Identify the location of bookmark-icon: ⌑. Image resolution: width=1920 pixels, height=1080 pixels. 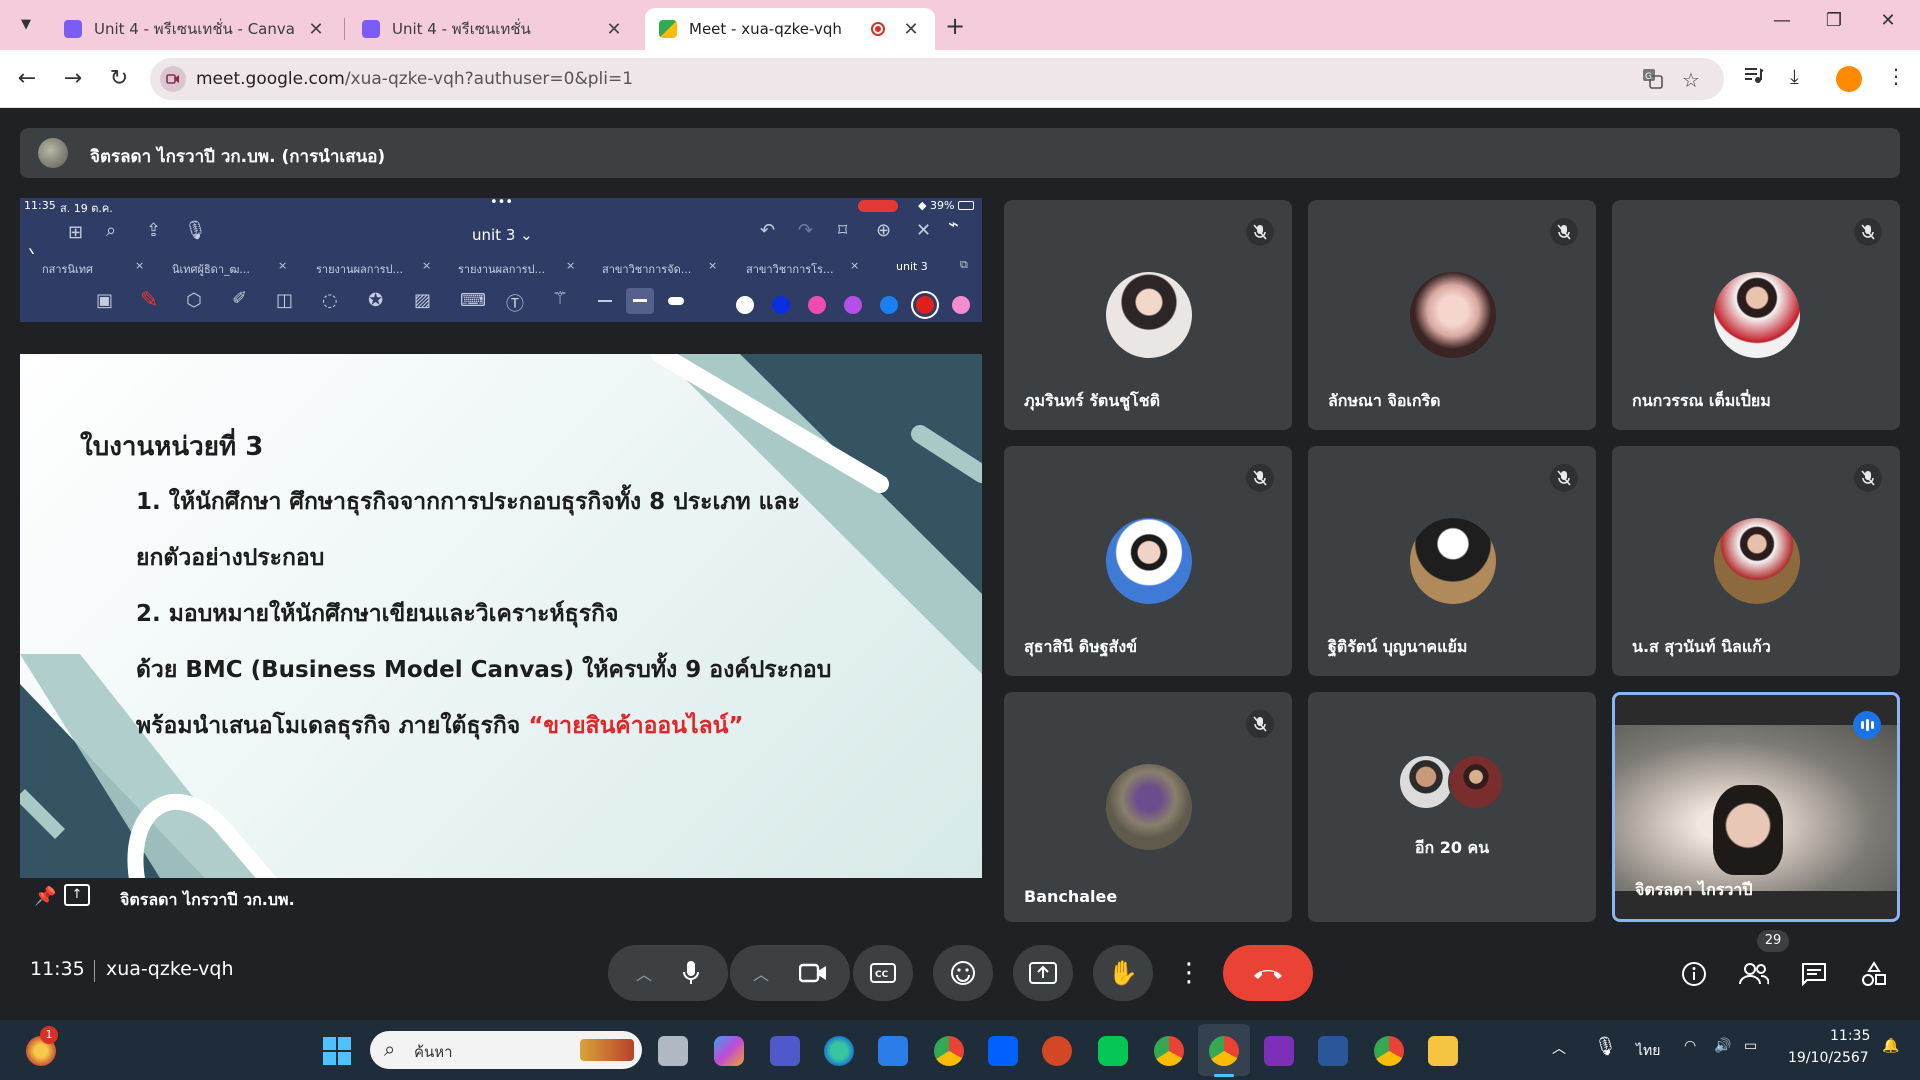
(842, 230).